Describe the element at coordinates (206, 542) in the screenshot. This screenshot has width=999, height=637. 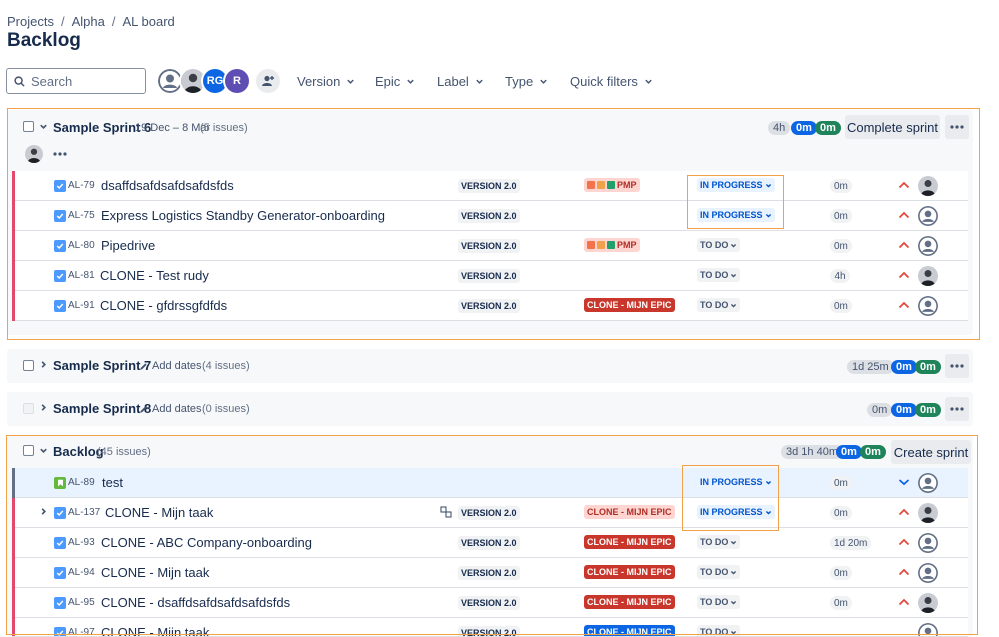
I see `issue-summary: CLONE - ABC Company-onboarding` at that location.